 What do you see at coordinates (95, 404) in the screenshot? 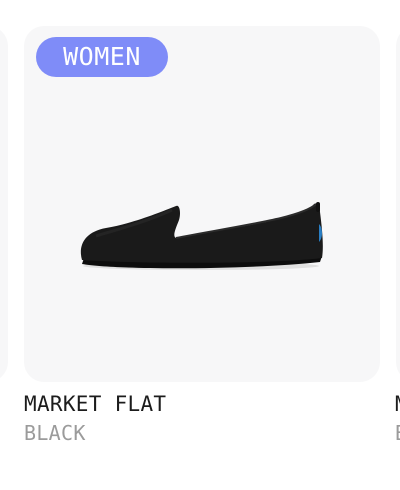
I see `product-name: MARKET FLAT` at bounding box center [95, 404].